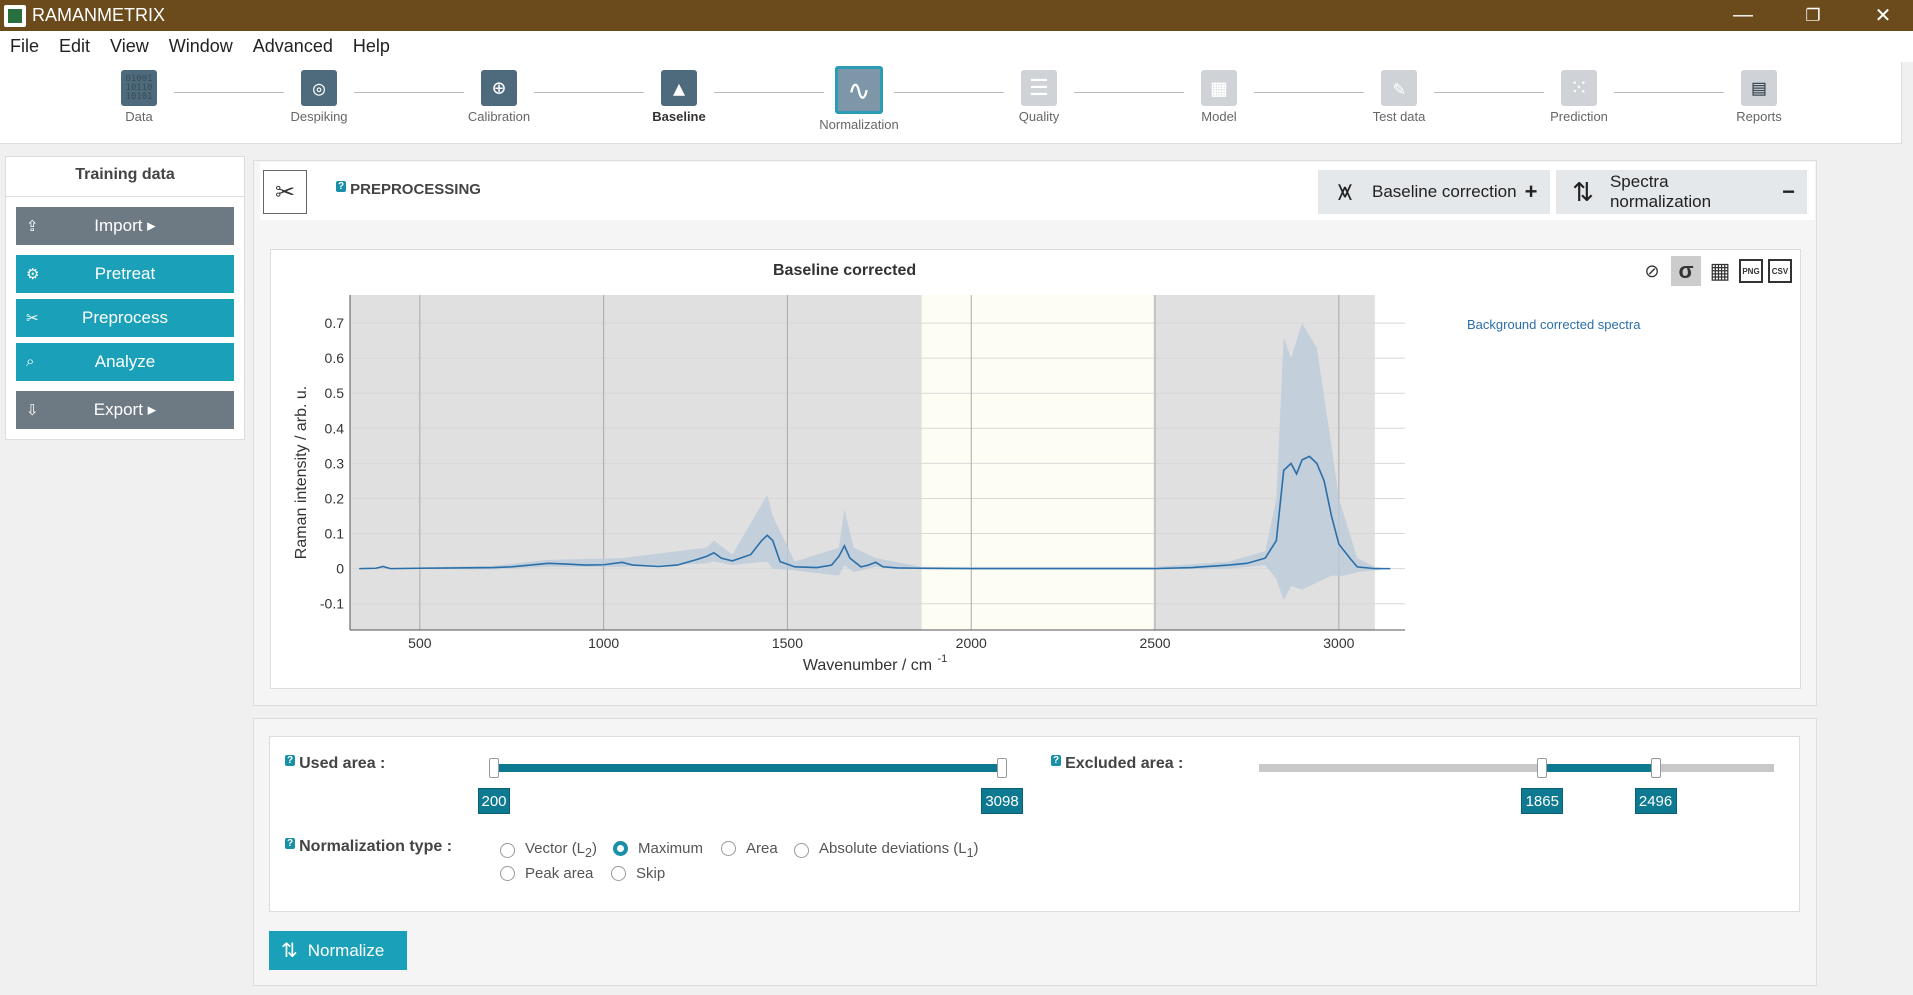 This screenshot has width=1913, height=995. I want to click on binary-data-icon: 01001 10110 10101, so click(139, 88).